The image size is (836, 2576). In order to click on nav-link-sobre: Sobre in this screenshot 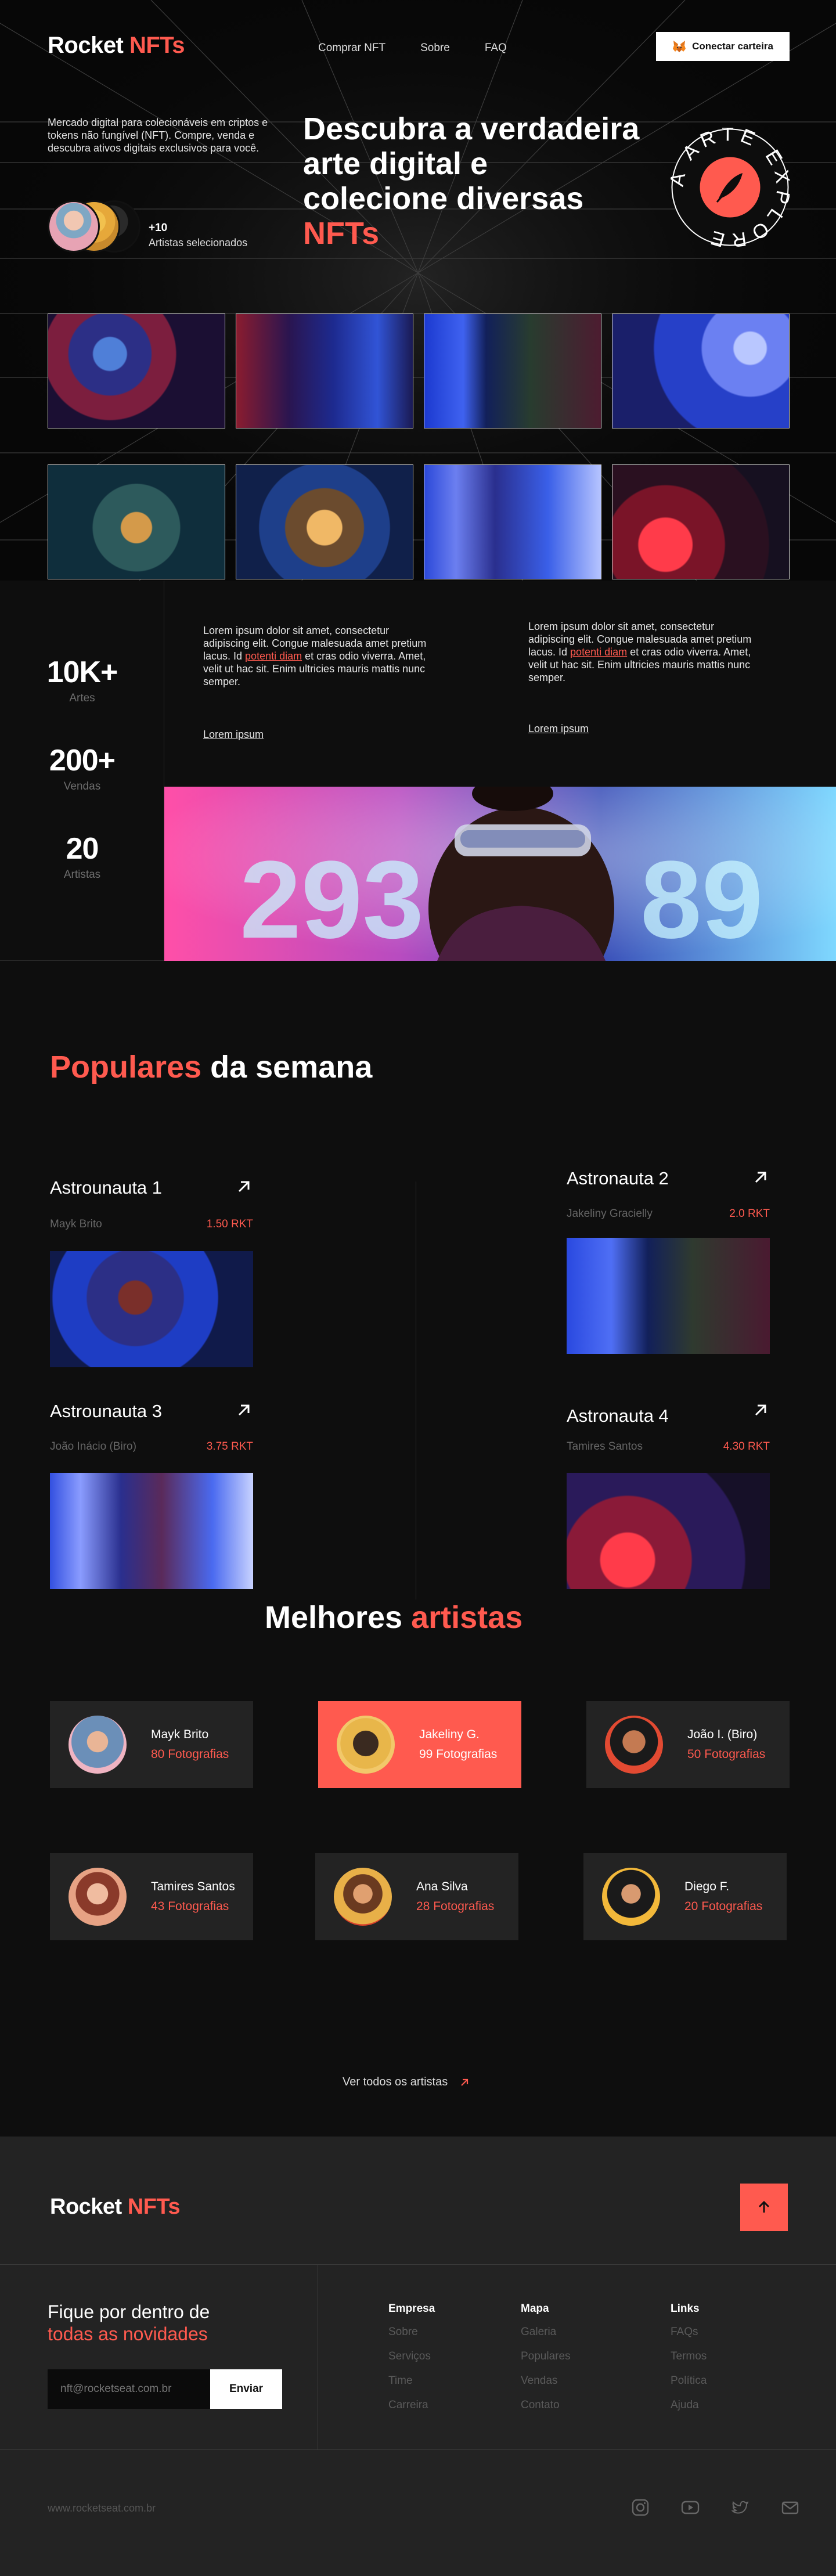, I will do `click(435, 48)`.